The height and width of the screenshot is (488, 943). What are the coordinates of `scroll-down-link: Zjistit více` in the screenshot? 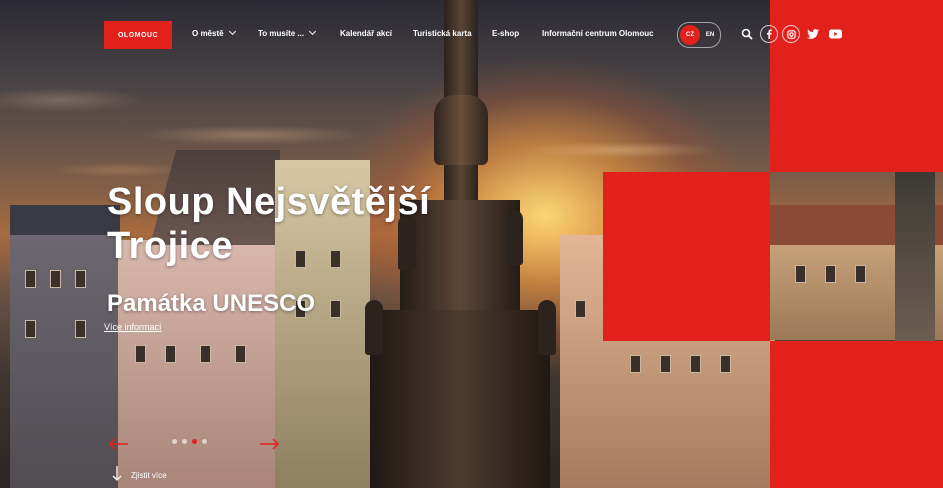 It's located at (152, 475).